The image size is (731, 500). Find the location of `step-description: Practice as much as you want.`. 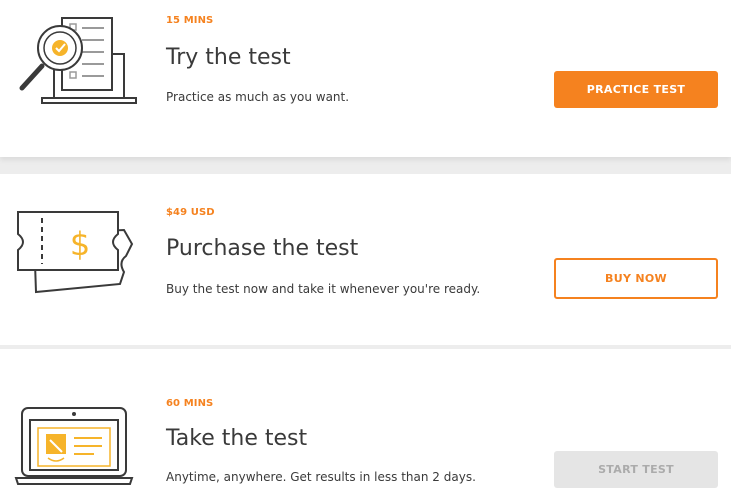

step-description: Practice as much as you want. is located at coordinates (258, 97).